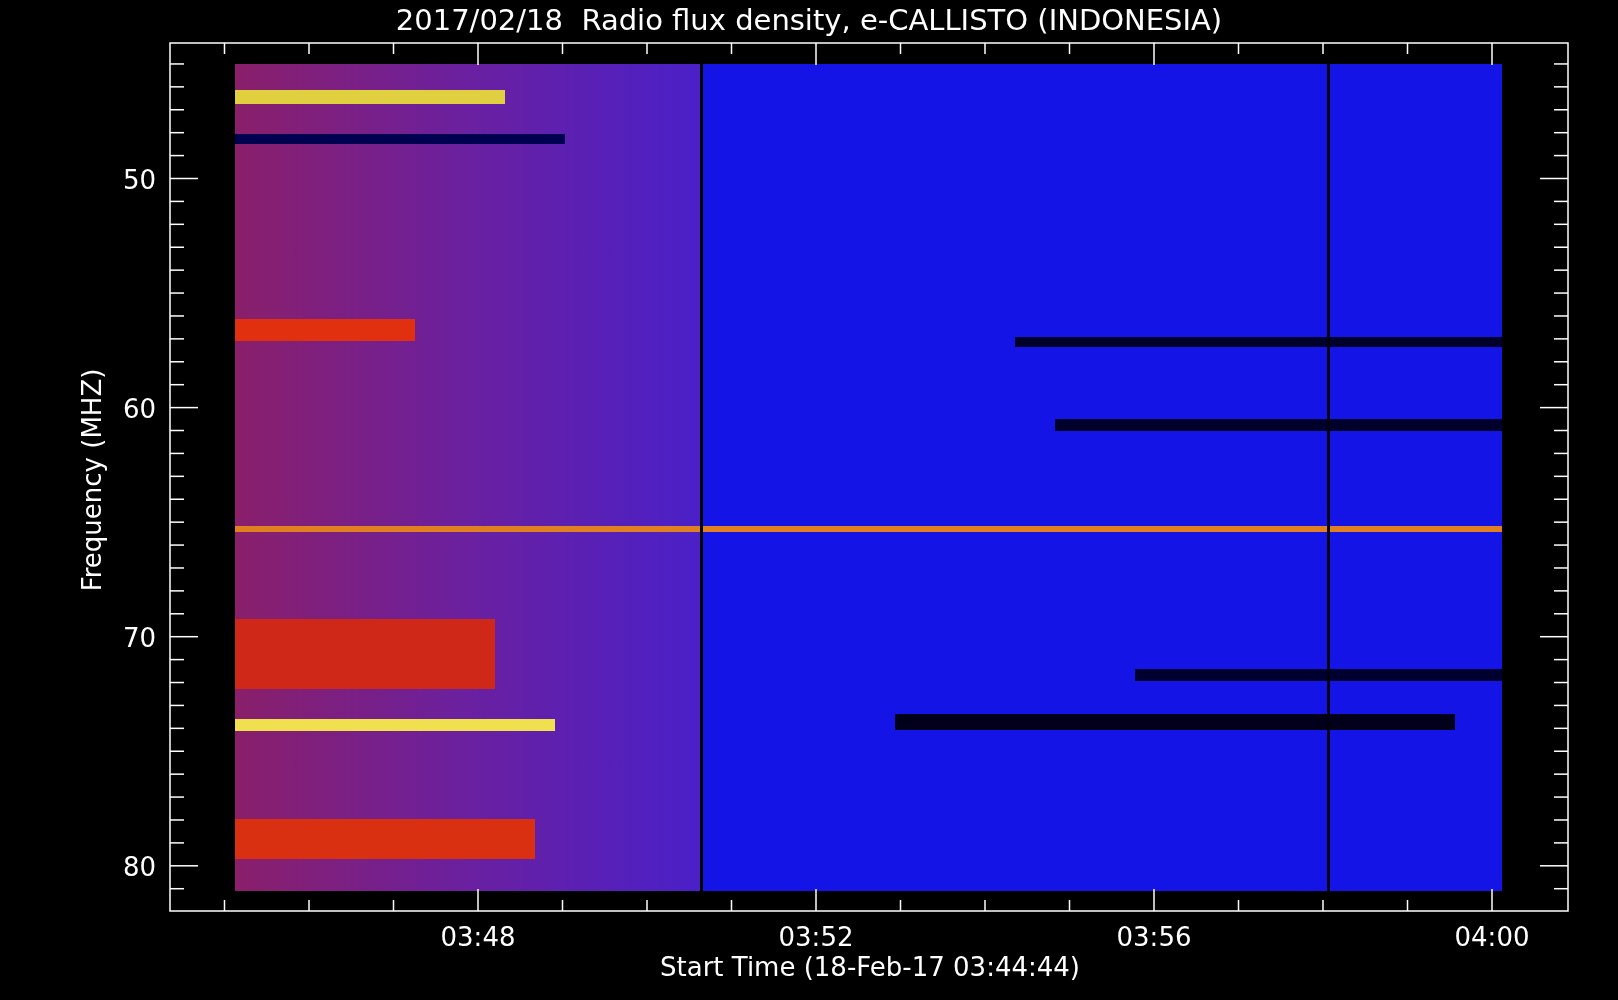 Image resolution: width=1618 pixels, height=1000 pixels. I want to click on x-tick-label: 04:00, so click(1492, 937).